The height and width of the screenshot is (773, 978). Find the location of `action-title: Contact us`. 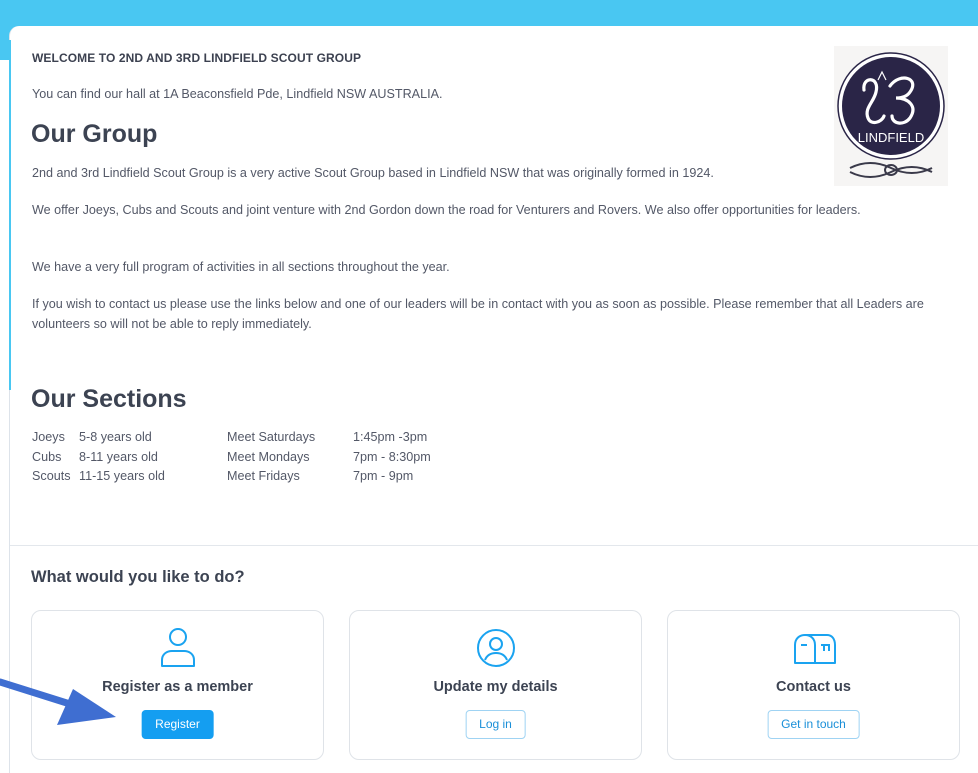

action-title: Contact us is located at coordinates (813, 687).